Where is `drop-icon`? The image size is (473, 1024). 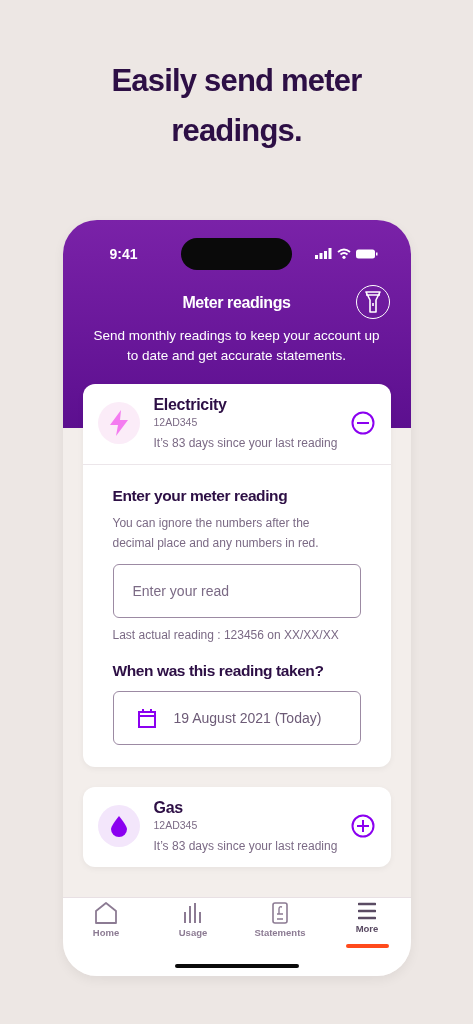
drop-icon is located at coordinates (118, 826).